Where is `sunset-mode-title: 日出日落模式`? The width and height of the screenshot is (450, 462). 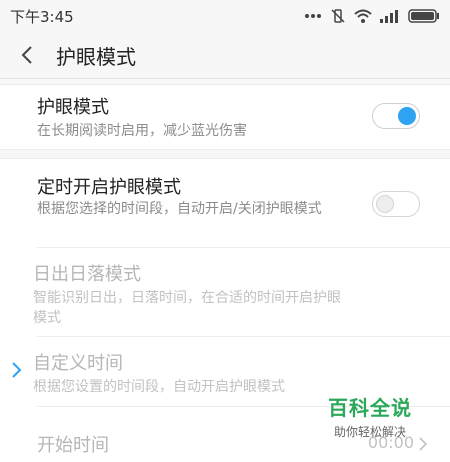
sunset-mode-title: 日出日落模式 is located at coordinates (87, 274).